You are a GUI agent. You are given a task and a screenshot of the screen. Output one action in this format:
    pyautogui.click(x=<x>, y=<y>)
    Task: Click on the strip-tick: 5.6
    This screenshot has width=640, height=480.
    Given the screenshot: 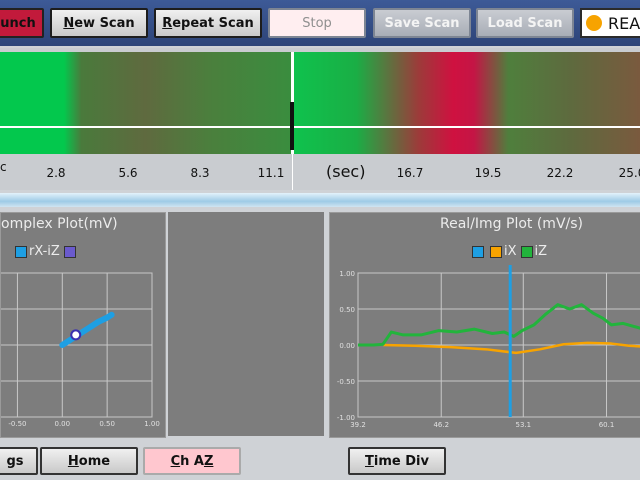 What is the action you would take?
    pyautogui.click(x=128, y=173)
    